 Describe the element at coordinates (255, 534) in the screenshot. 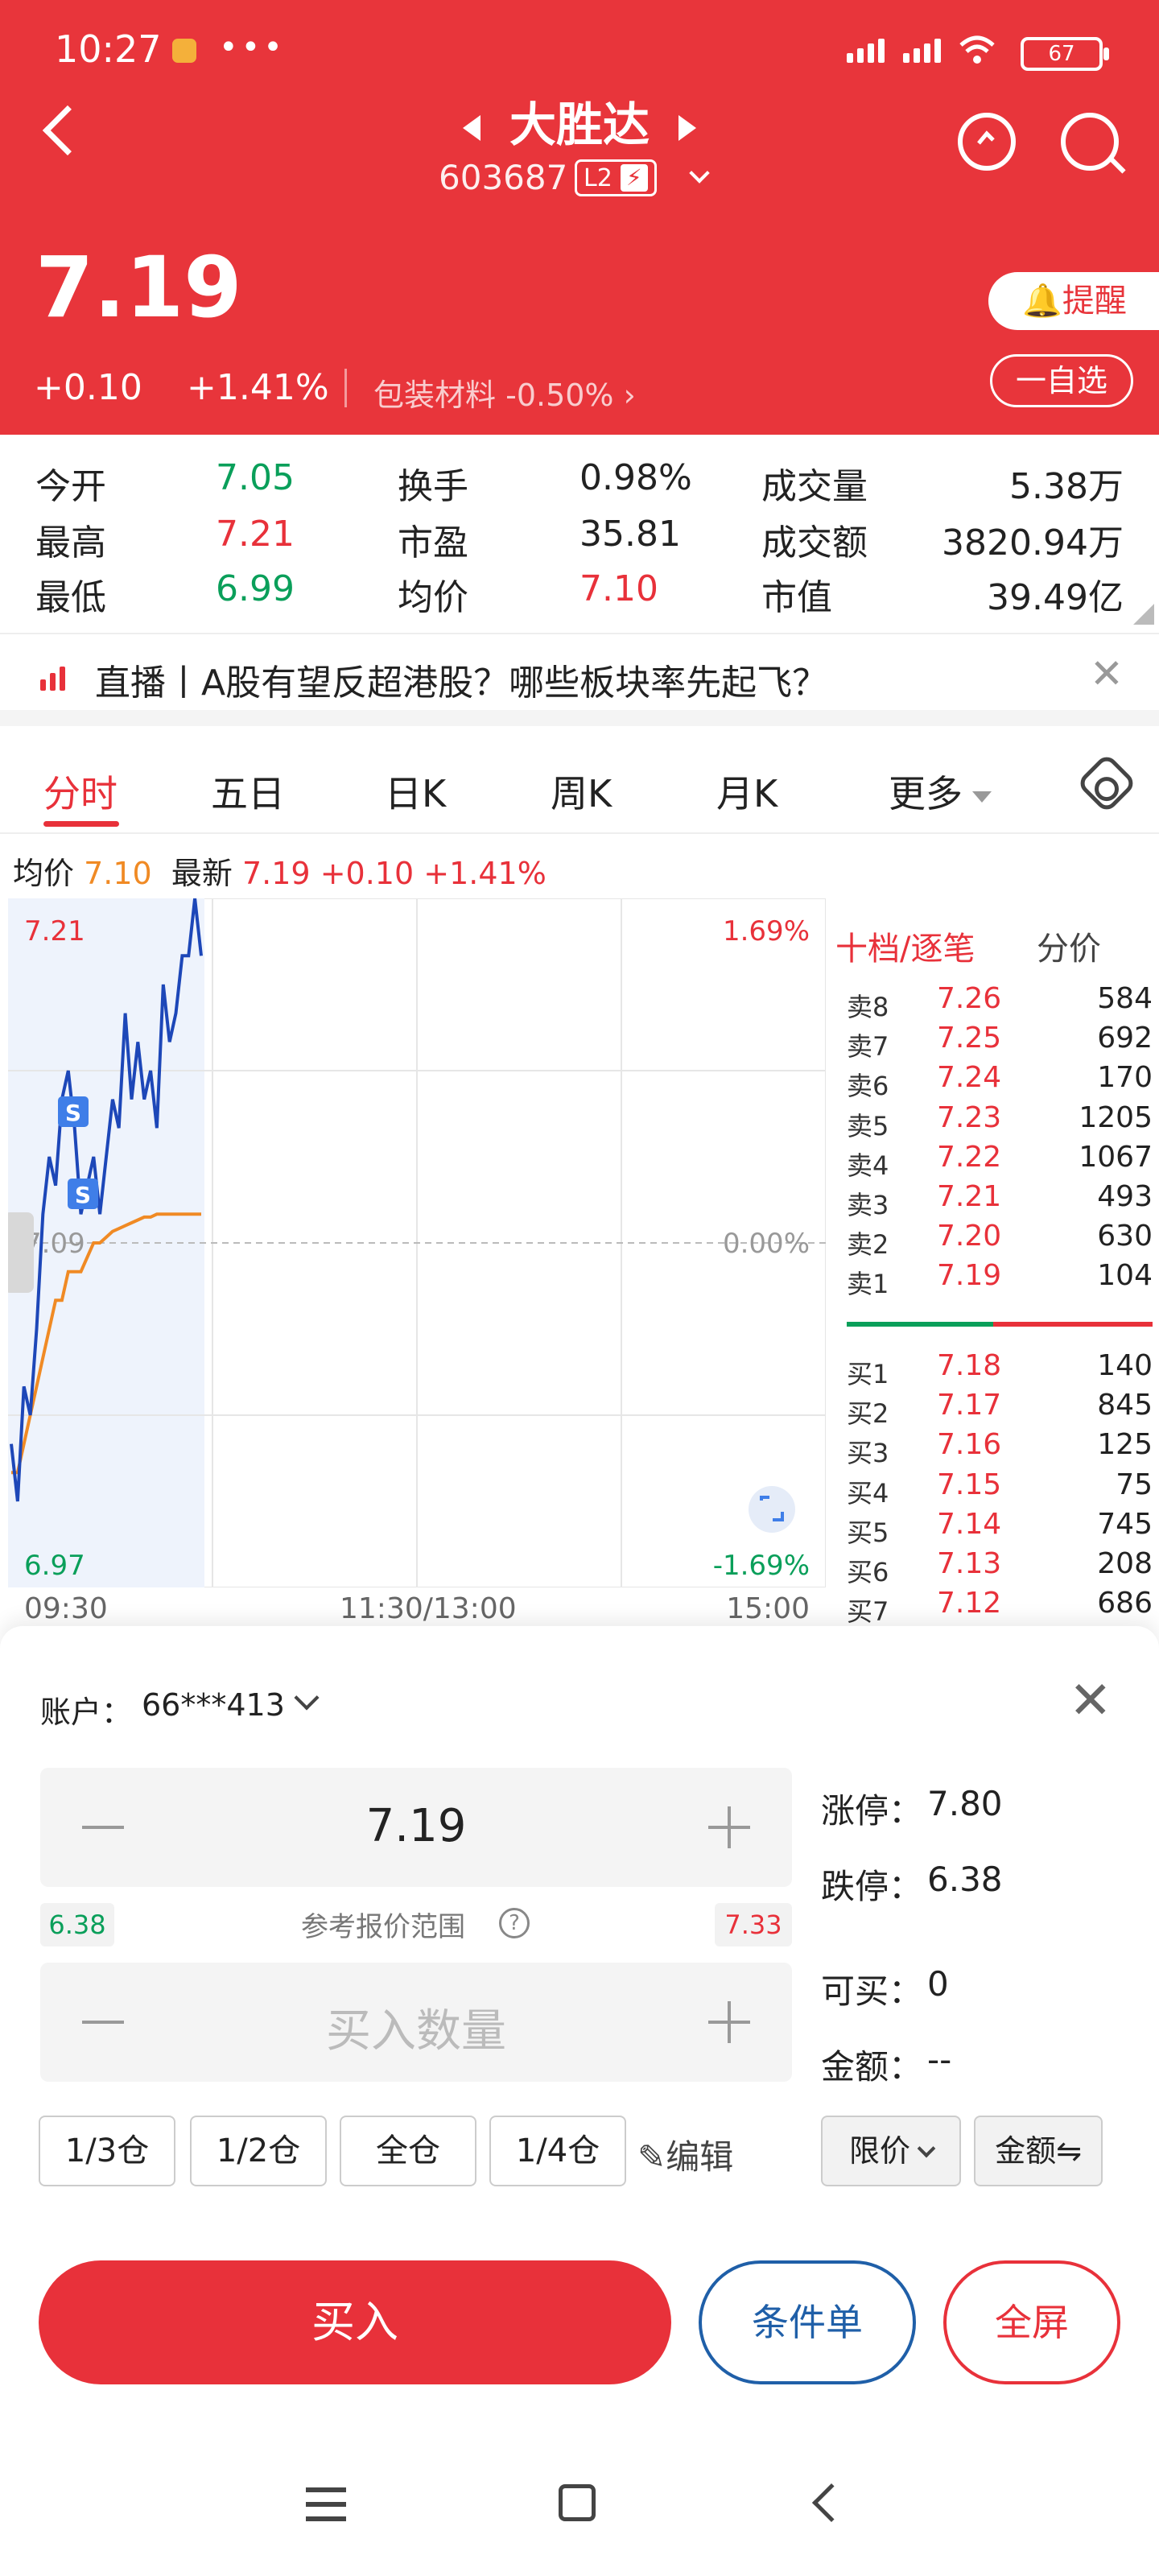

I see `high-value: 7.21` at that location.